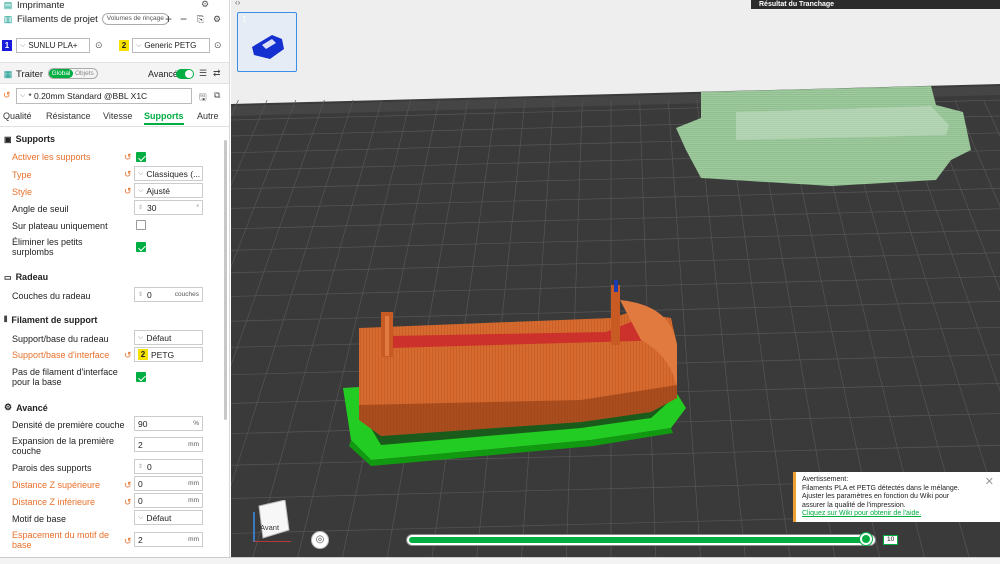 This screenshot has height=564, width=1000. What do you see at coordinates (866, 539) in the screenshot?
I see `layer-slider-handle` at bounding box center [866, 539].